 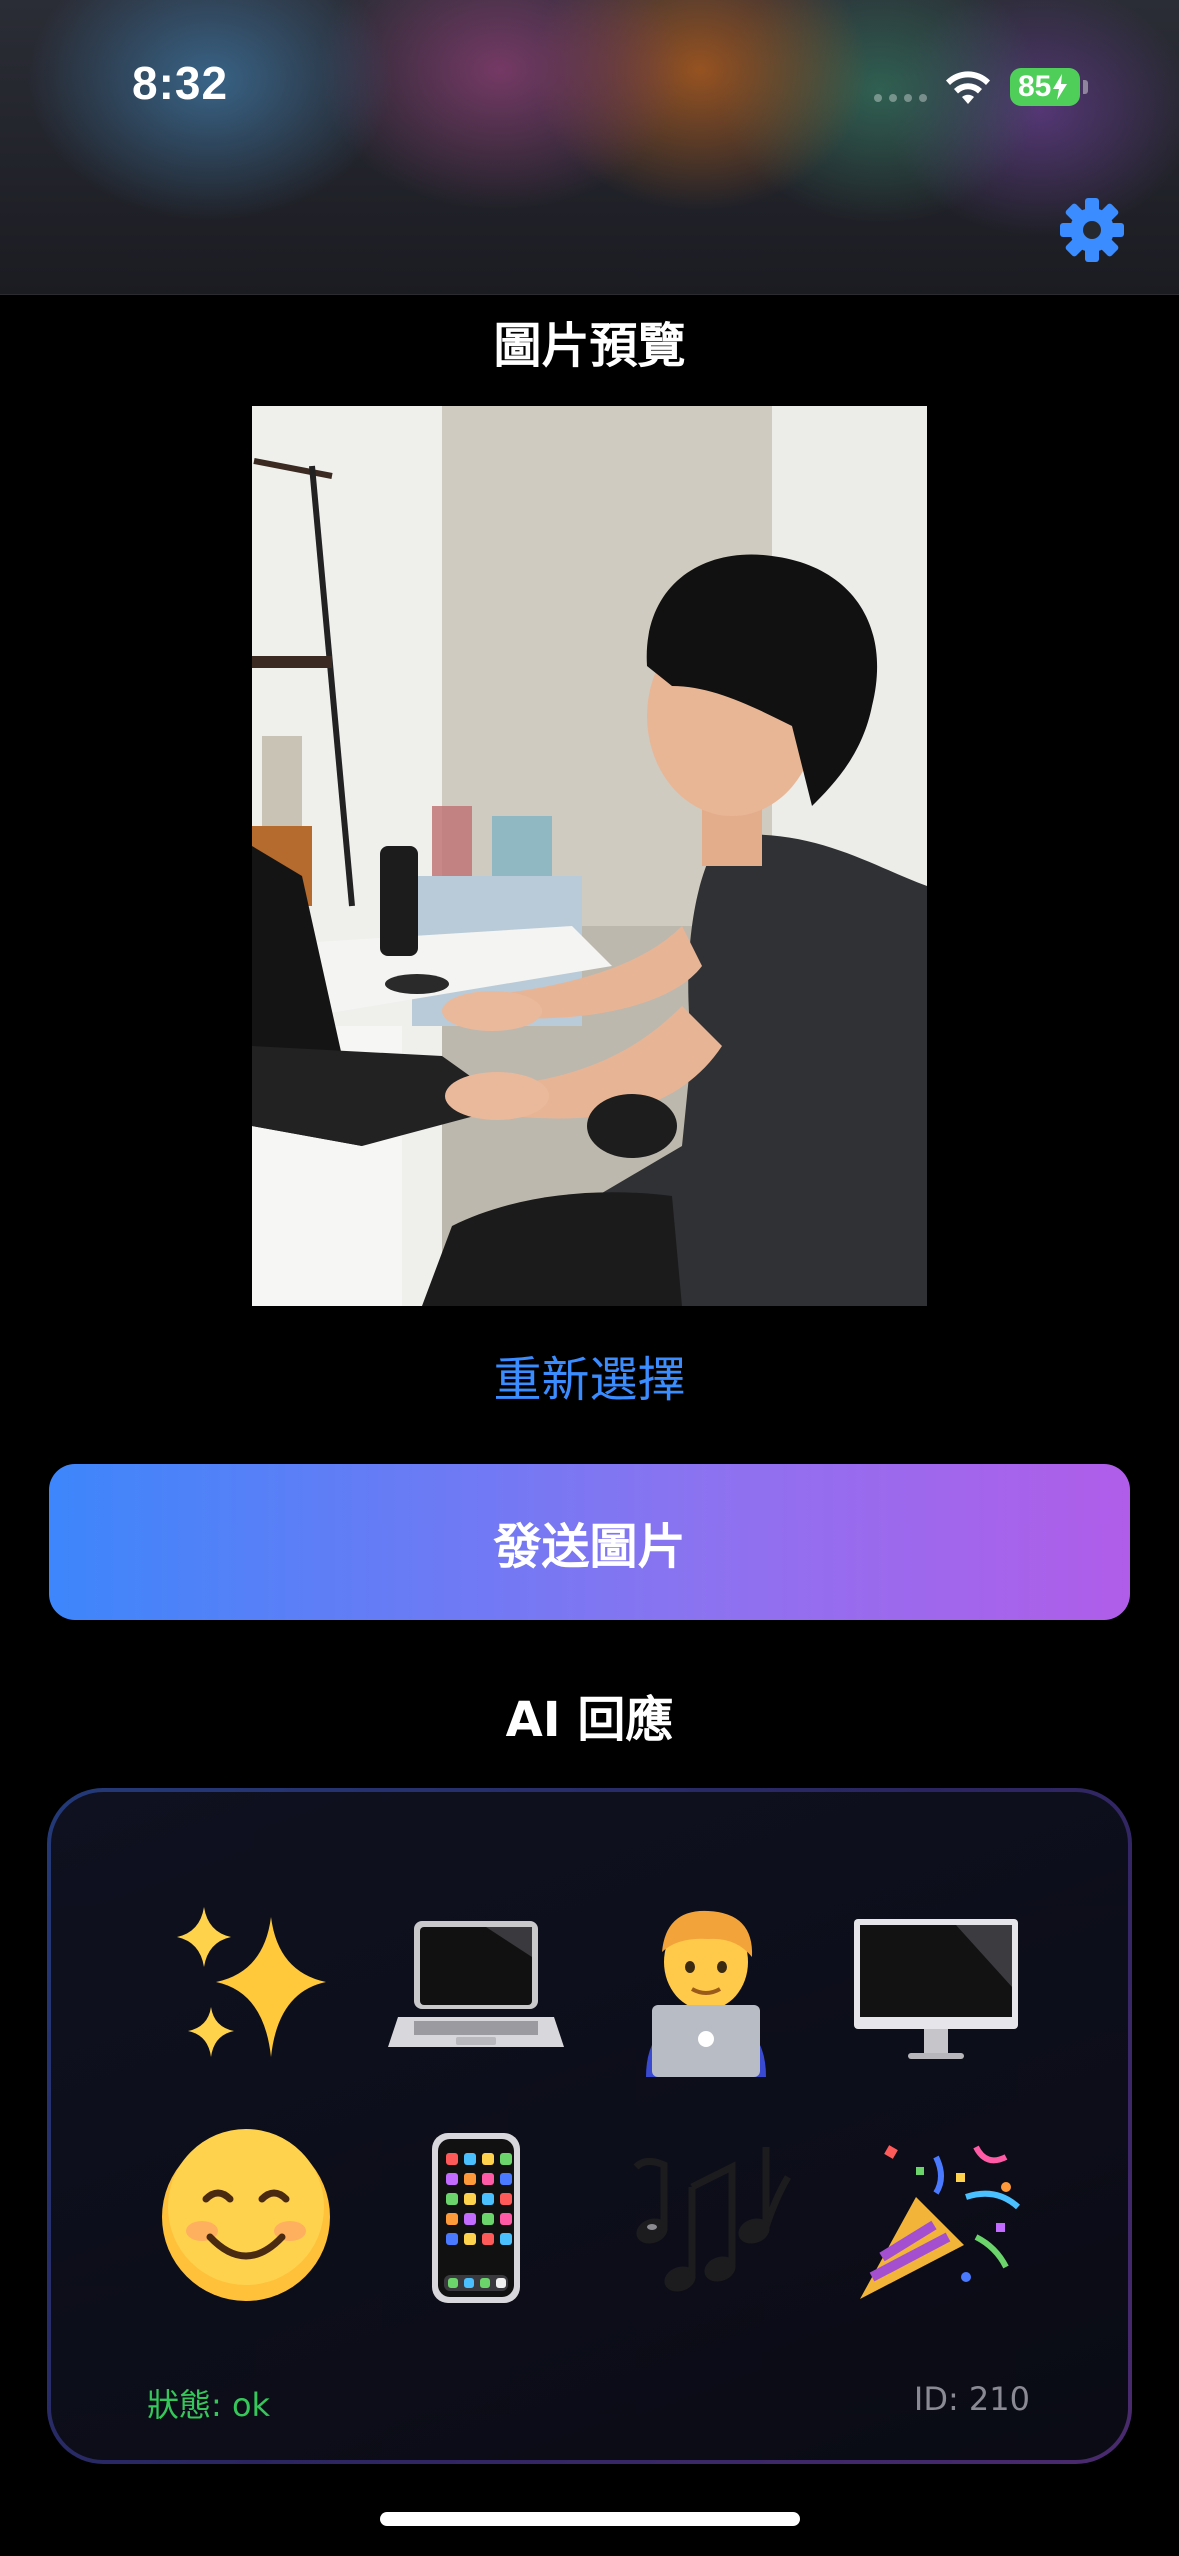 I want to click on reselect-button: 重新選擇, so click(x=589, y=1375).